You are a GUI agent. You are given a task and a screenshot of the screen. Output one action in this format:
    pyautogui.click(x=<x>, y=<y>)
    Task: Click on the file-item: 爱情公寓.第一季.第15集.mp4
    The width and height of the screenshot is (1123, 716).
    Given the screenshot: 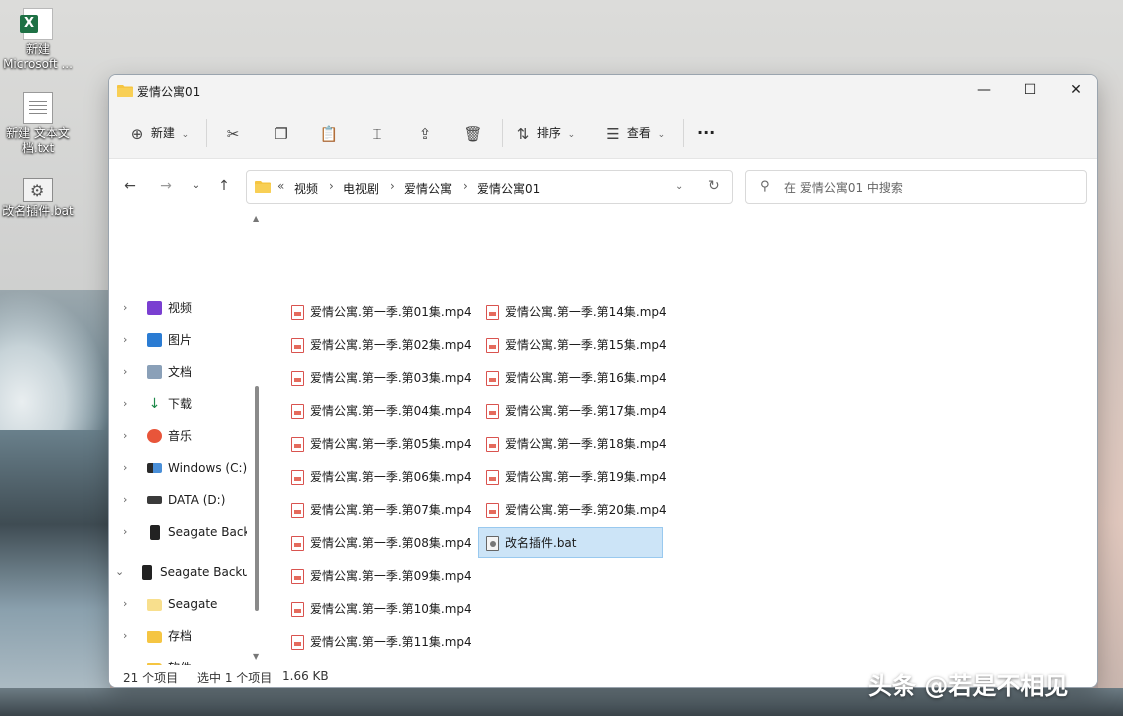 What is the action you would take?
    pyautogui.click(x=572, y=344)
    